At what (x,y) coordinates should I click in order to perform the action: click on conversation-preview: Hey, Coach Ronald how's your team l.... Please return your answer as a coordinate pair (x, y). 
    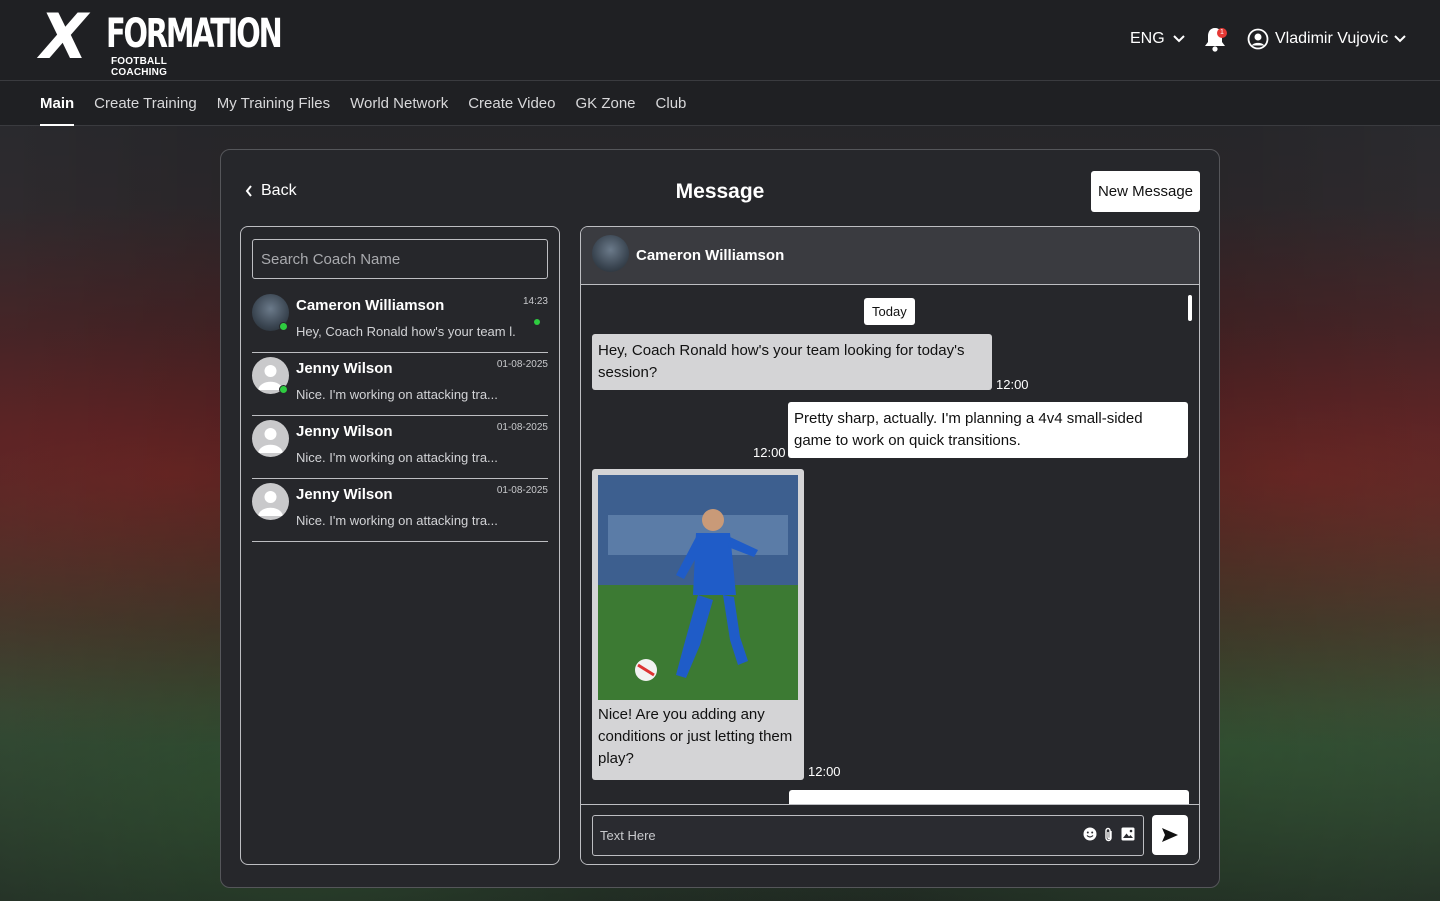
    Looking at the image, I should click on (406, 331).